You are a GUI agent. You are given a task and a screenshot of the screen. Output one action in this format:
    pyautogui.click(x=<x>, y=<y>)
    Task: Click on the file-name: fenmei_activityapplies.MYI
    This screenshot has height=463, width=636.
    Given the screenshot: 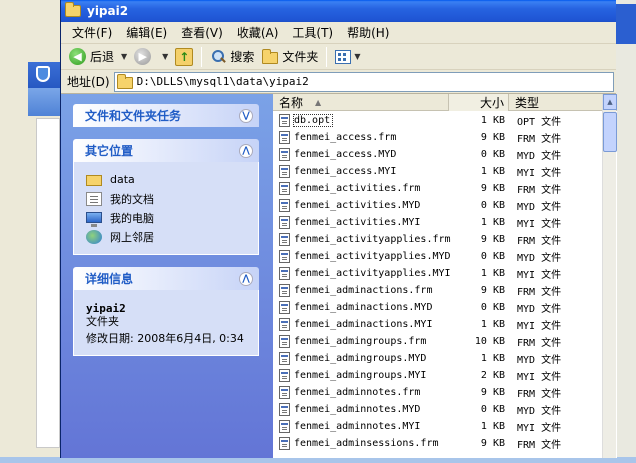 What is the action you would take?
    pyautogui.click(x=373, y=273)
    